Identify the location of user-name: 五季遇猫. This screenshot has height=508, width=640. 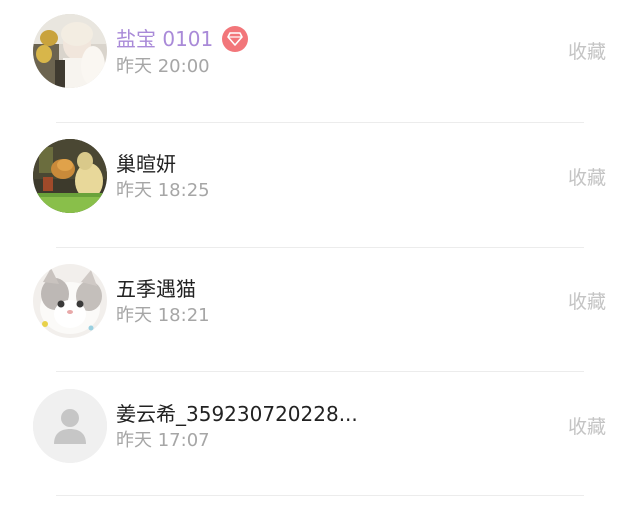
(156, 289).